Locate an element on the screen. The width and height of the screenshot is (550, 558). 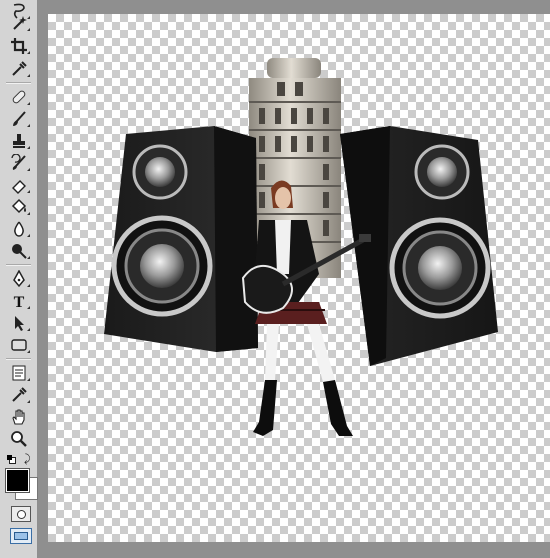
eraser-icon is located at coordinates (18, 186).